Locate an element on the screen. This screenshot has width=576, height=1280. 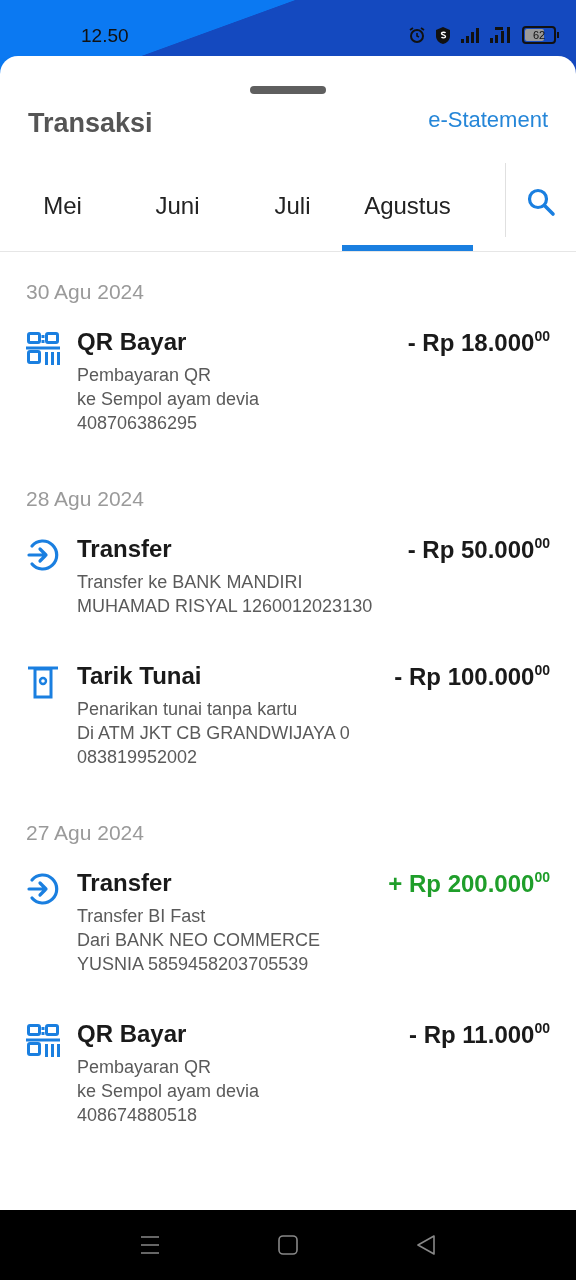
transaction-detail: Transfer ke BANK MANDIRI is located at coordinates (190, 582).